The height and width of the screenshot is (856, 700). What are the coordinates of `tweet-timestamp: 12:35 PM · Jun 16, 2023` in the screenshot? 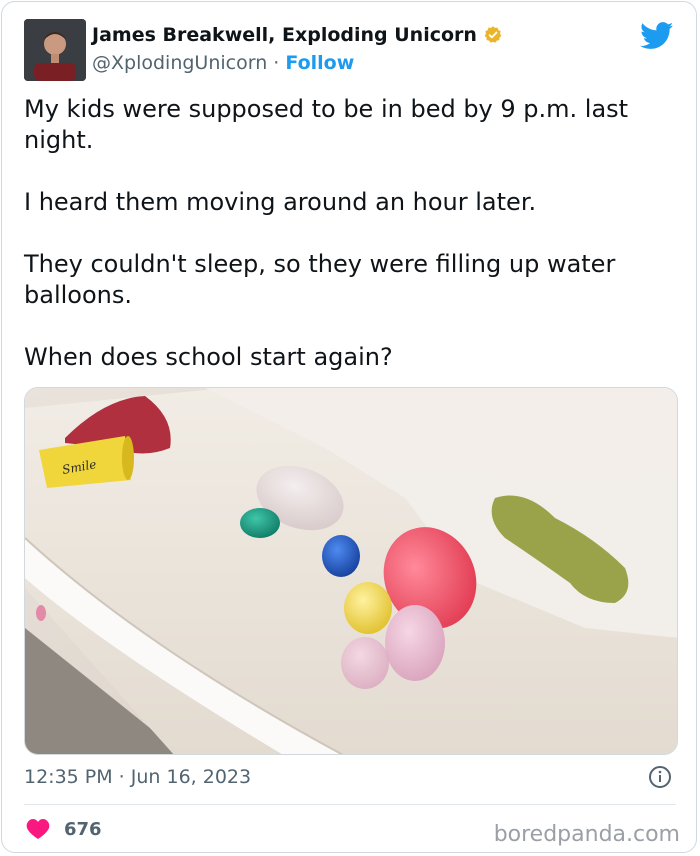 It's located at (137, 777).